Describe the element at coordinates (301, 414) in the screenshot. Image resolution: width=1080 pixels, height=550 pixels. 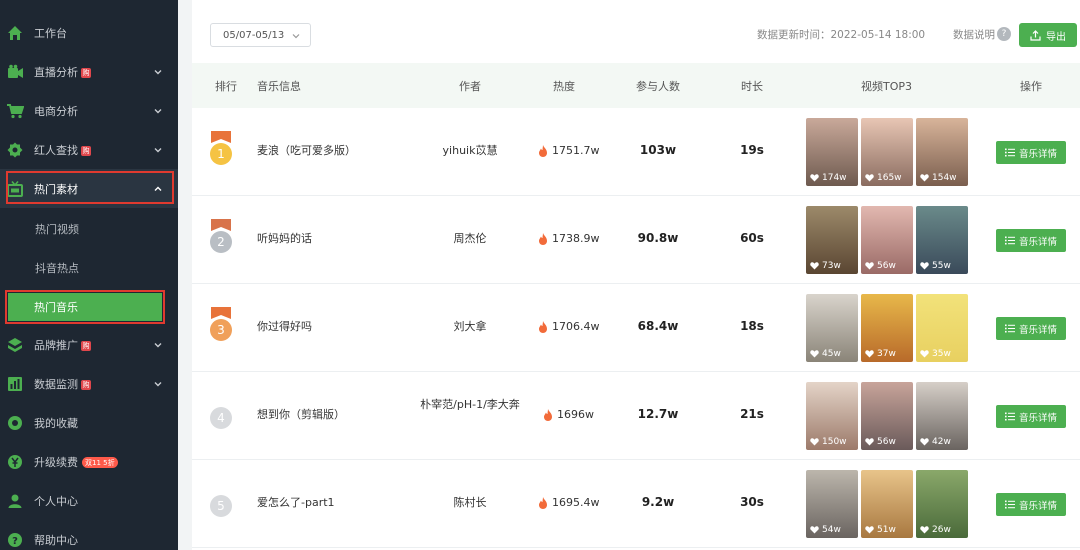
I see `song-title: 想到你（剪辑版）` at that location.